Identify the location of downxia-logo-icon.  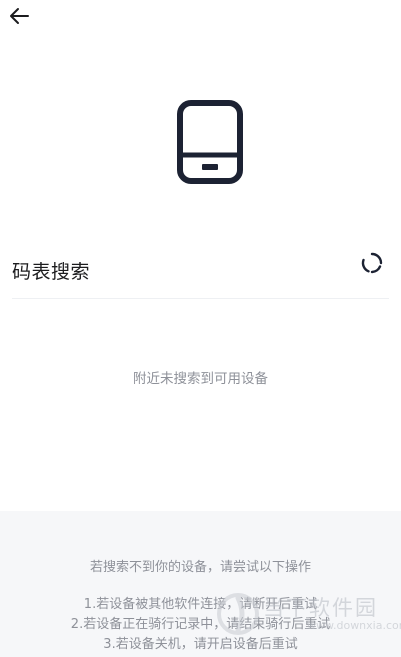
(238, 614).